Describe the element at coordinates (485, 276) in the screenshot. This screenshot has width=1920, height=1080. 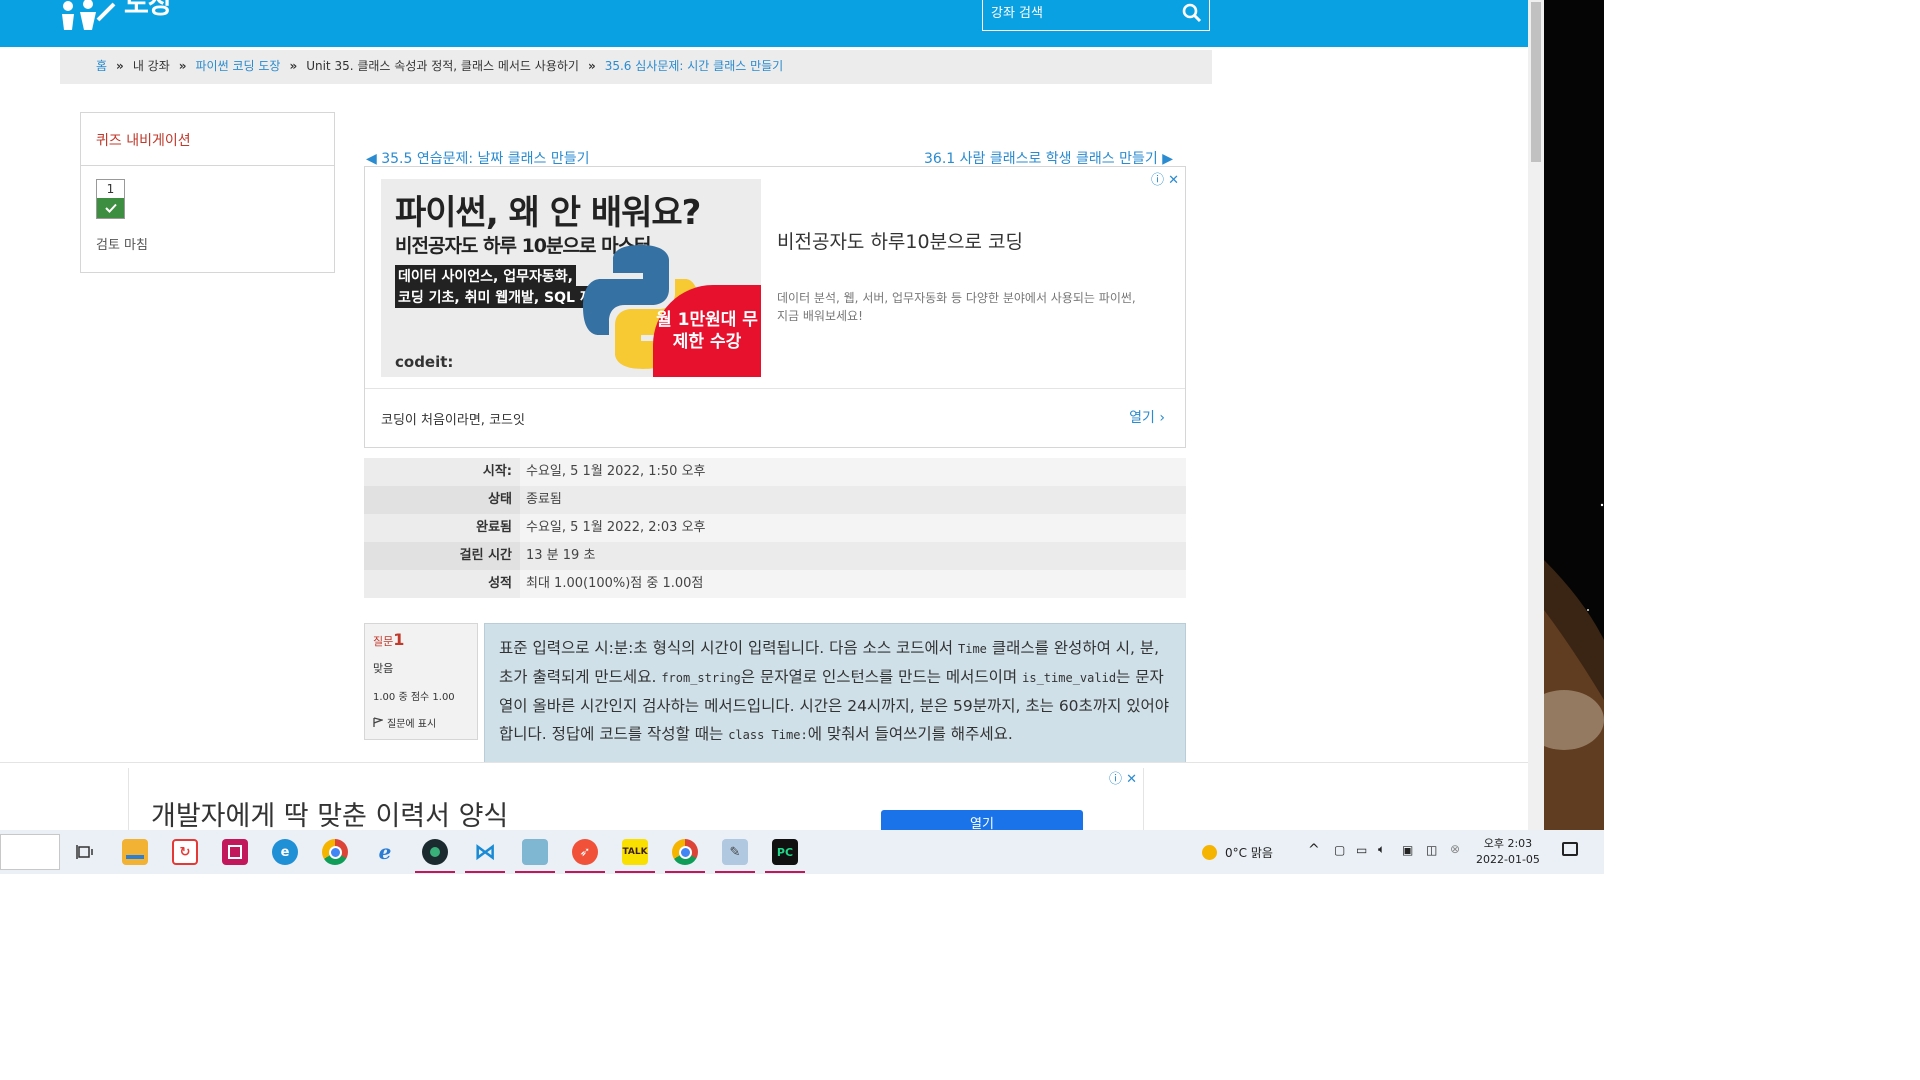
I see `ad-image-tag: 데이터 사이언스, 업무자동화,` at that location.